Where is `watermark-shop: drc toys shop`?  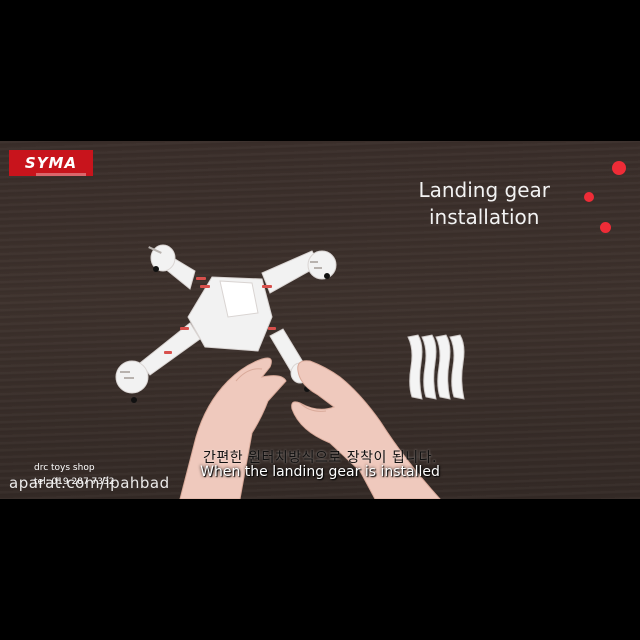
watermark-shop: drc toys shop is located at coordinates (64, 468).